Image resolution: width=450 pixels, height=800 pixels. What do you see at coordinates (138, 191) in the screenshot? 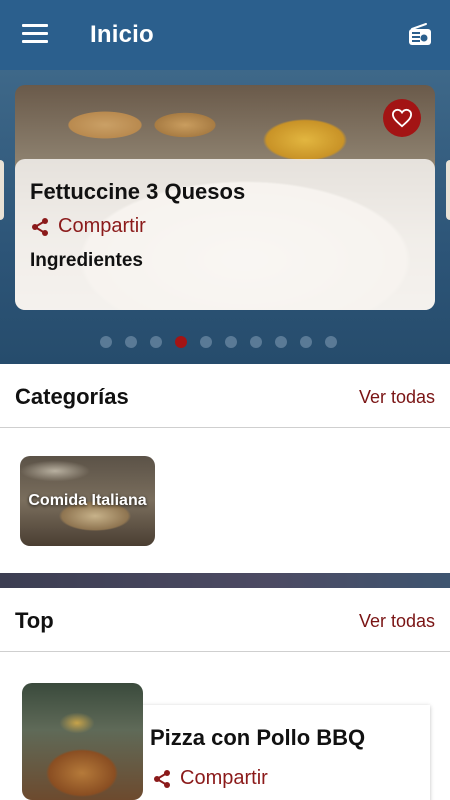
I see `recipe-title: Fettuccine 3 Quesos` at bounding box center [138, 191].